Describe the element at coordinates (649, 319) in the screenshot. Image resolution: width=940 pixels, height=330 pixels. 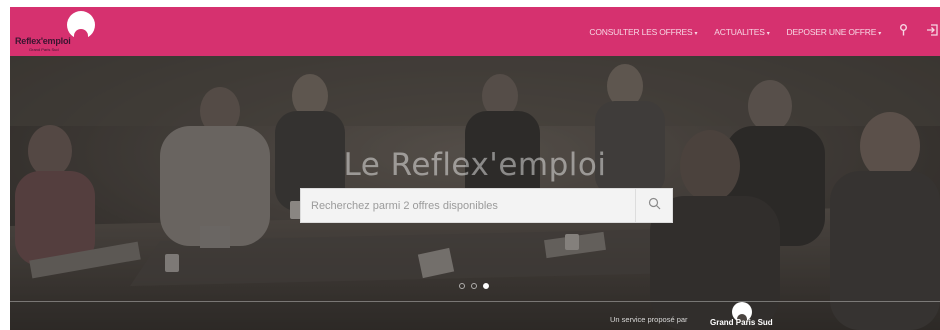
I see `service-provided-by-text: Un service proposé par` at that location.